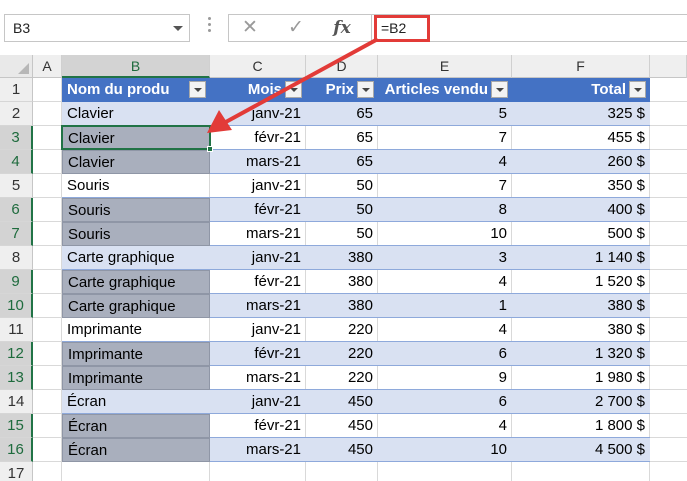 The image size is (687, 481). Describe the element at coordinates (445, 66) in the screenshot. I see `column-header-e: E` at that location.